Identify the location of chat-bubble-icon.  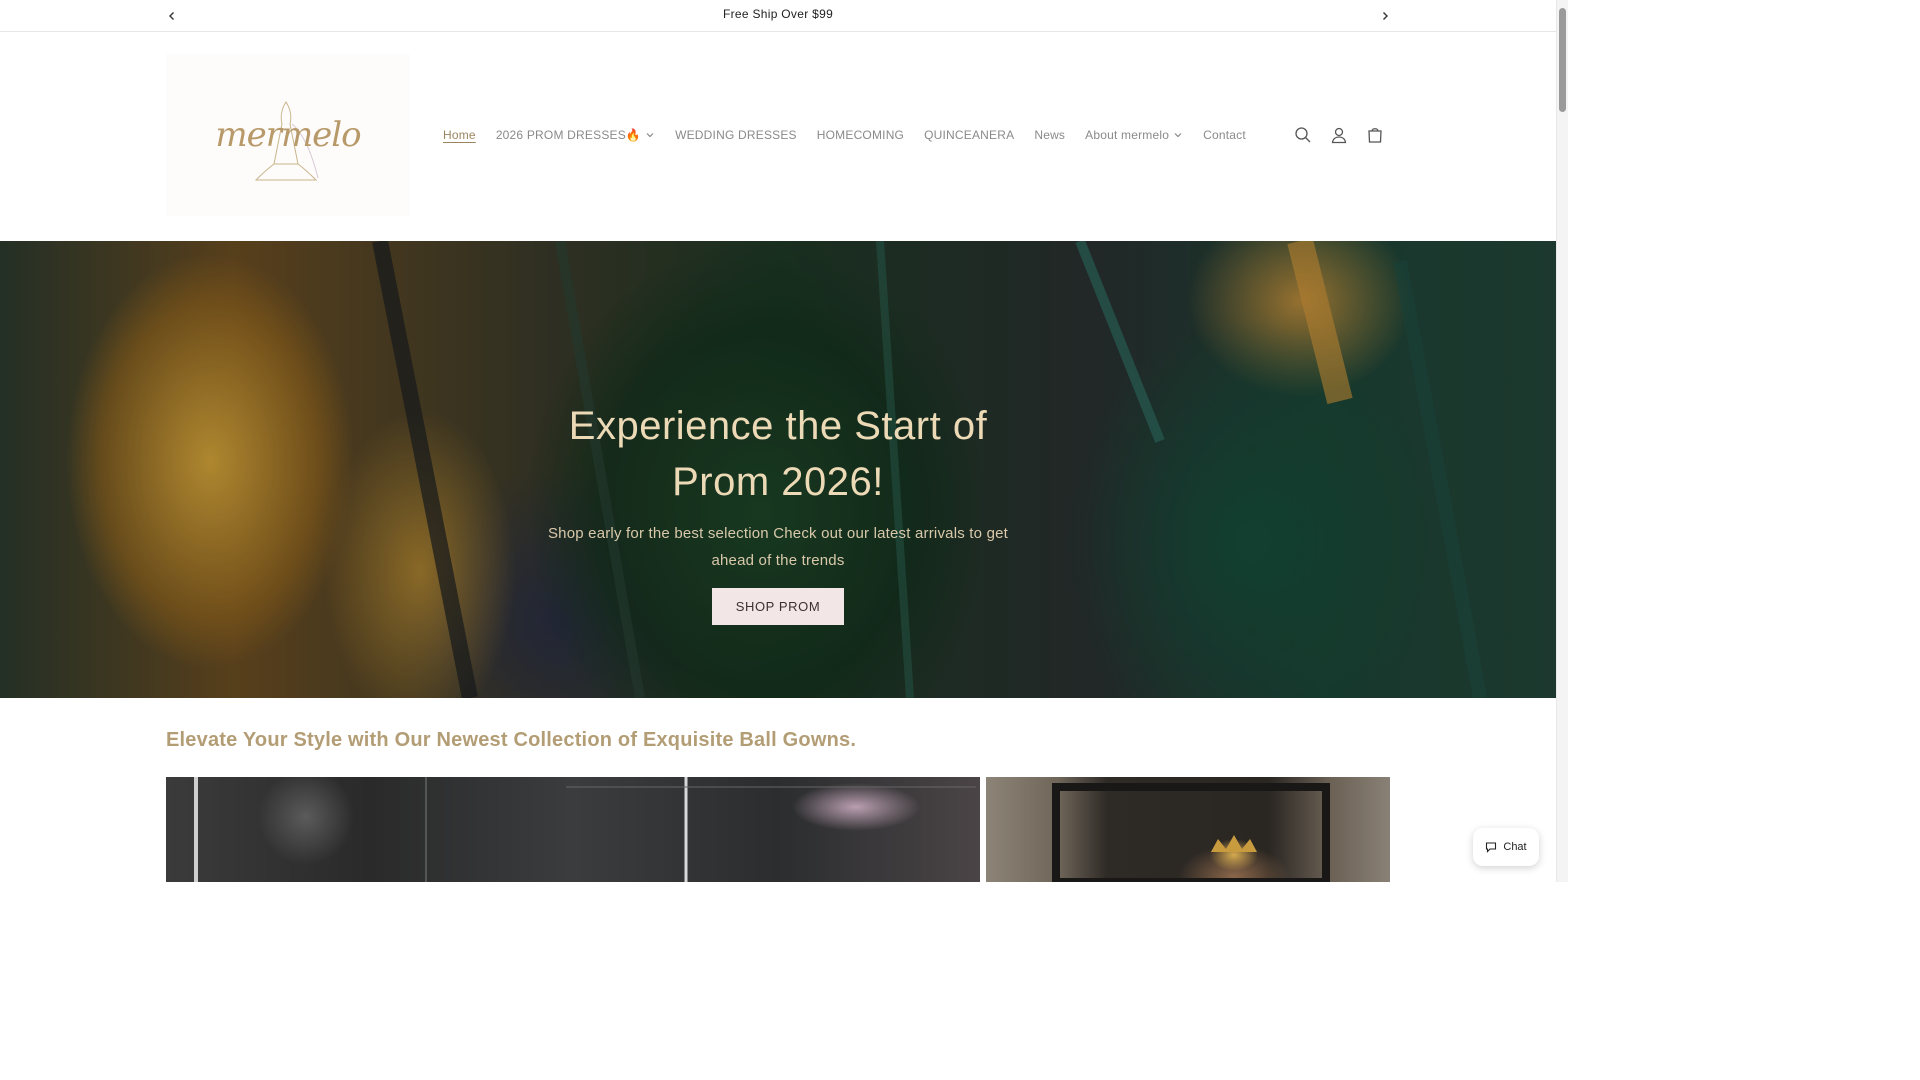
(1491, 847).